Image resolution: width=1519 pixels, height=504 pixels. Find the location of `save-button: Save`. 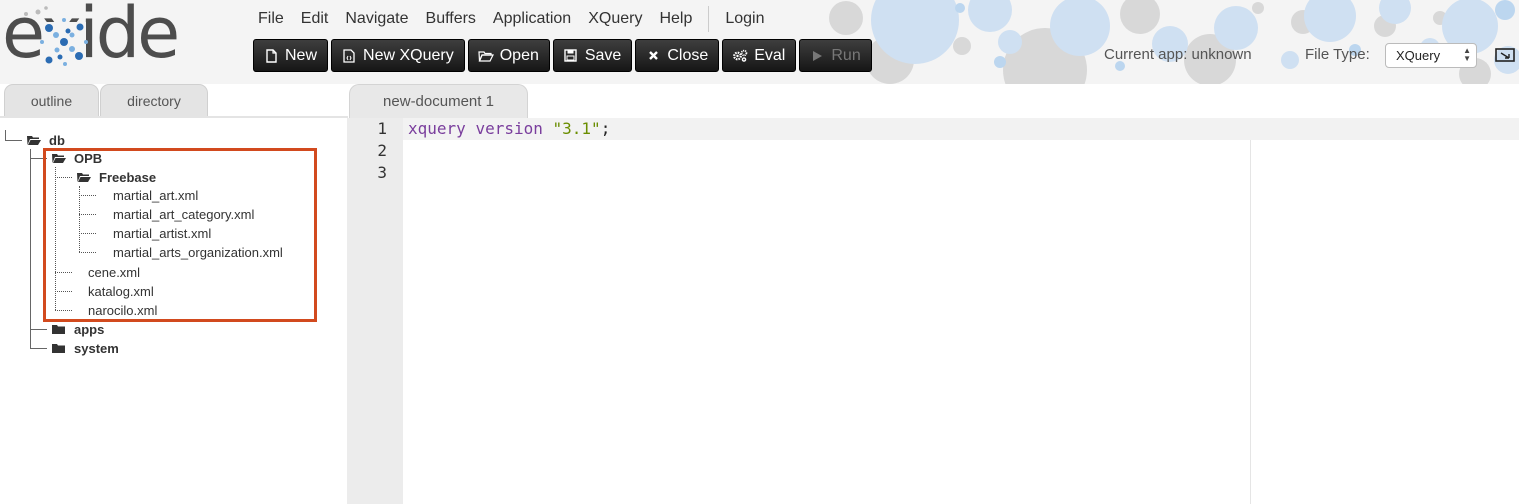

save-button: Save is located at coordinates (592, 55).